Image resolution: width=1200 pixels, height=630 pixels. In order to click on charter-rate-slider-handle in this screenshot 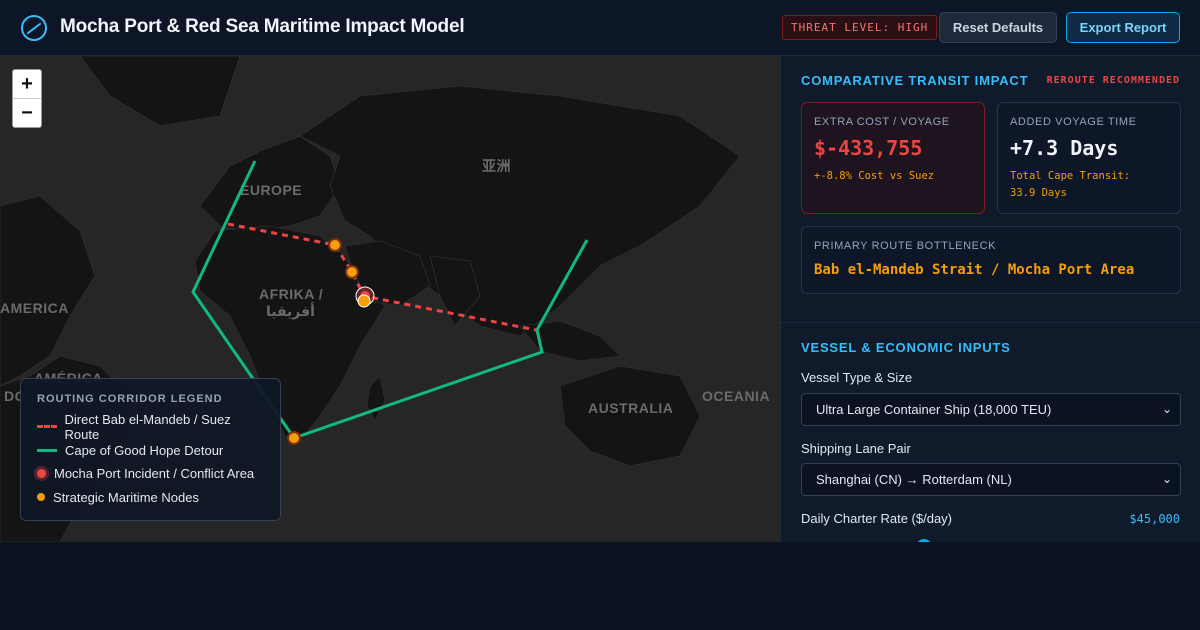, I will do `click(924, 540)`.